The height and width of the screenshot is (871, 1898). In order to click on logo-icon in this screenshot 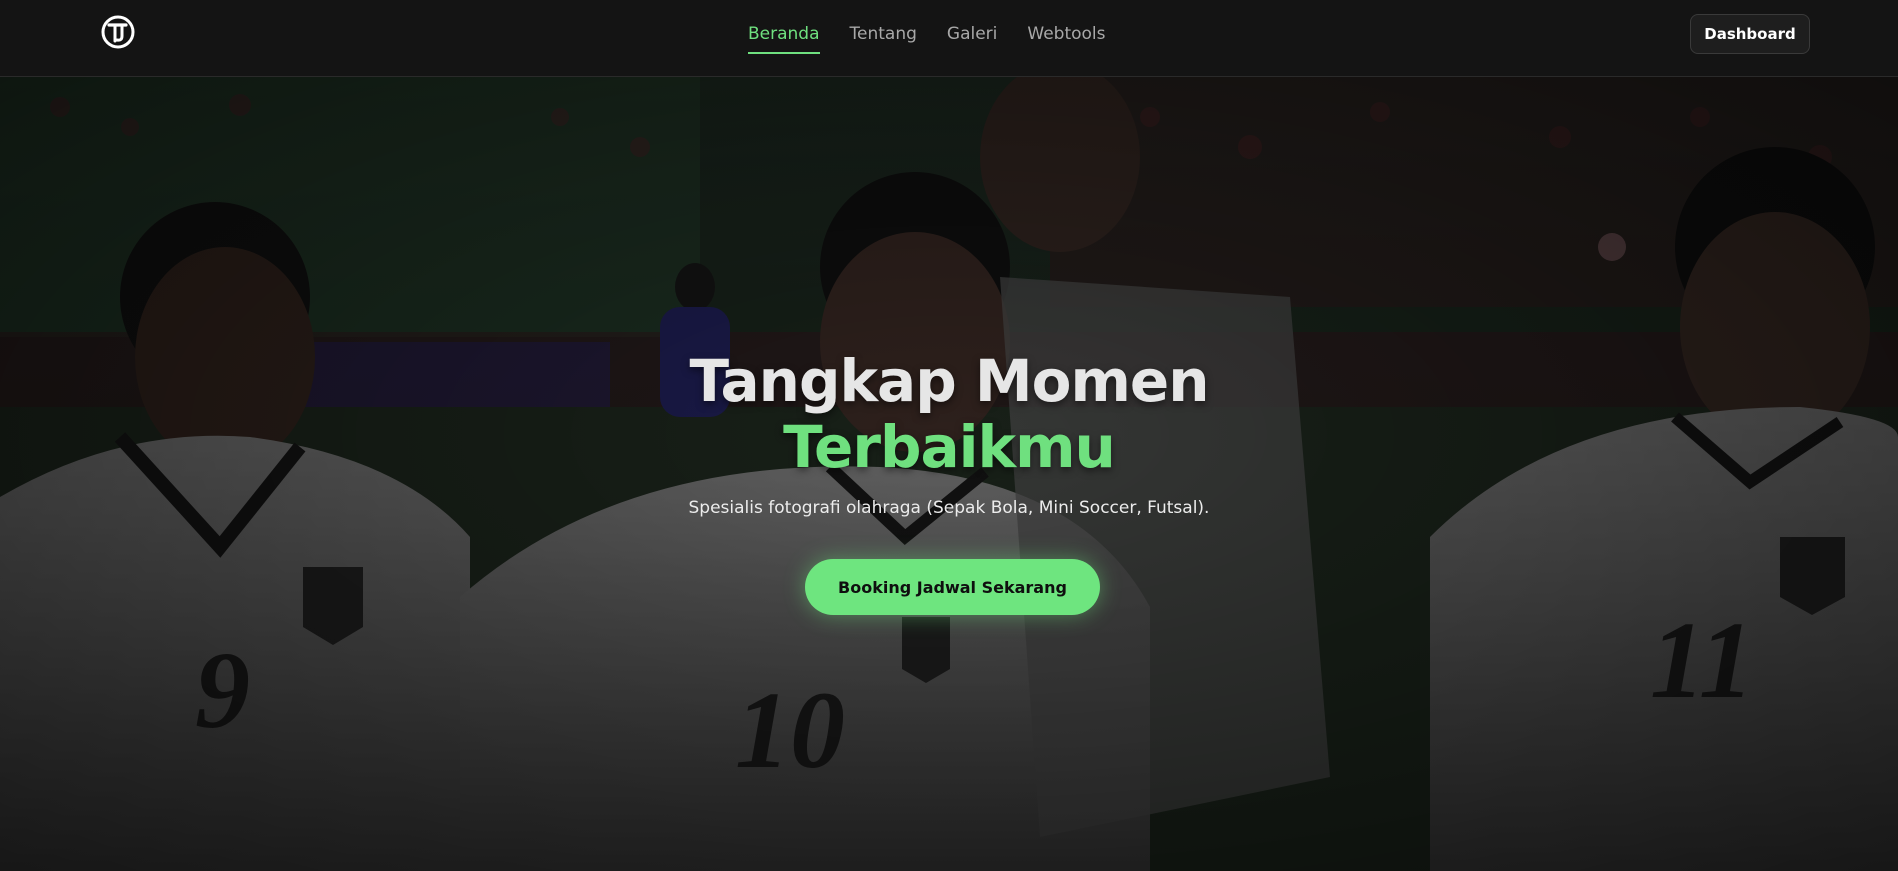, I will do `click(118, 32)`.